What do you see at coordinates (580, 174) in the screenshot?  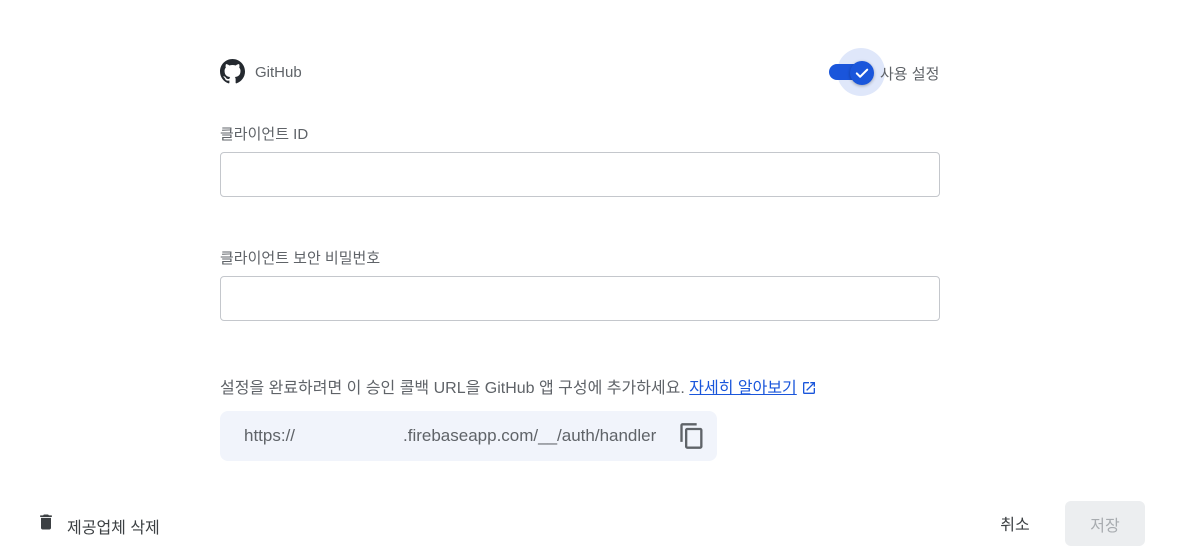 I see `client-id-input` at bounding box center [580, 174].